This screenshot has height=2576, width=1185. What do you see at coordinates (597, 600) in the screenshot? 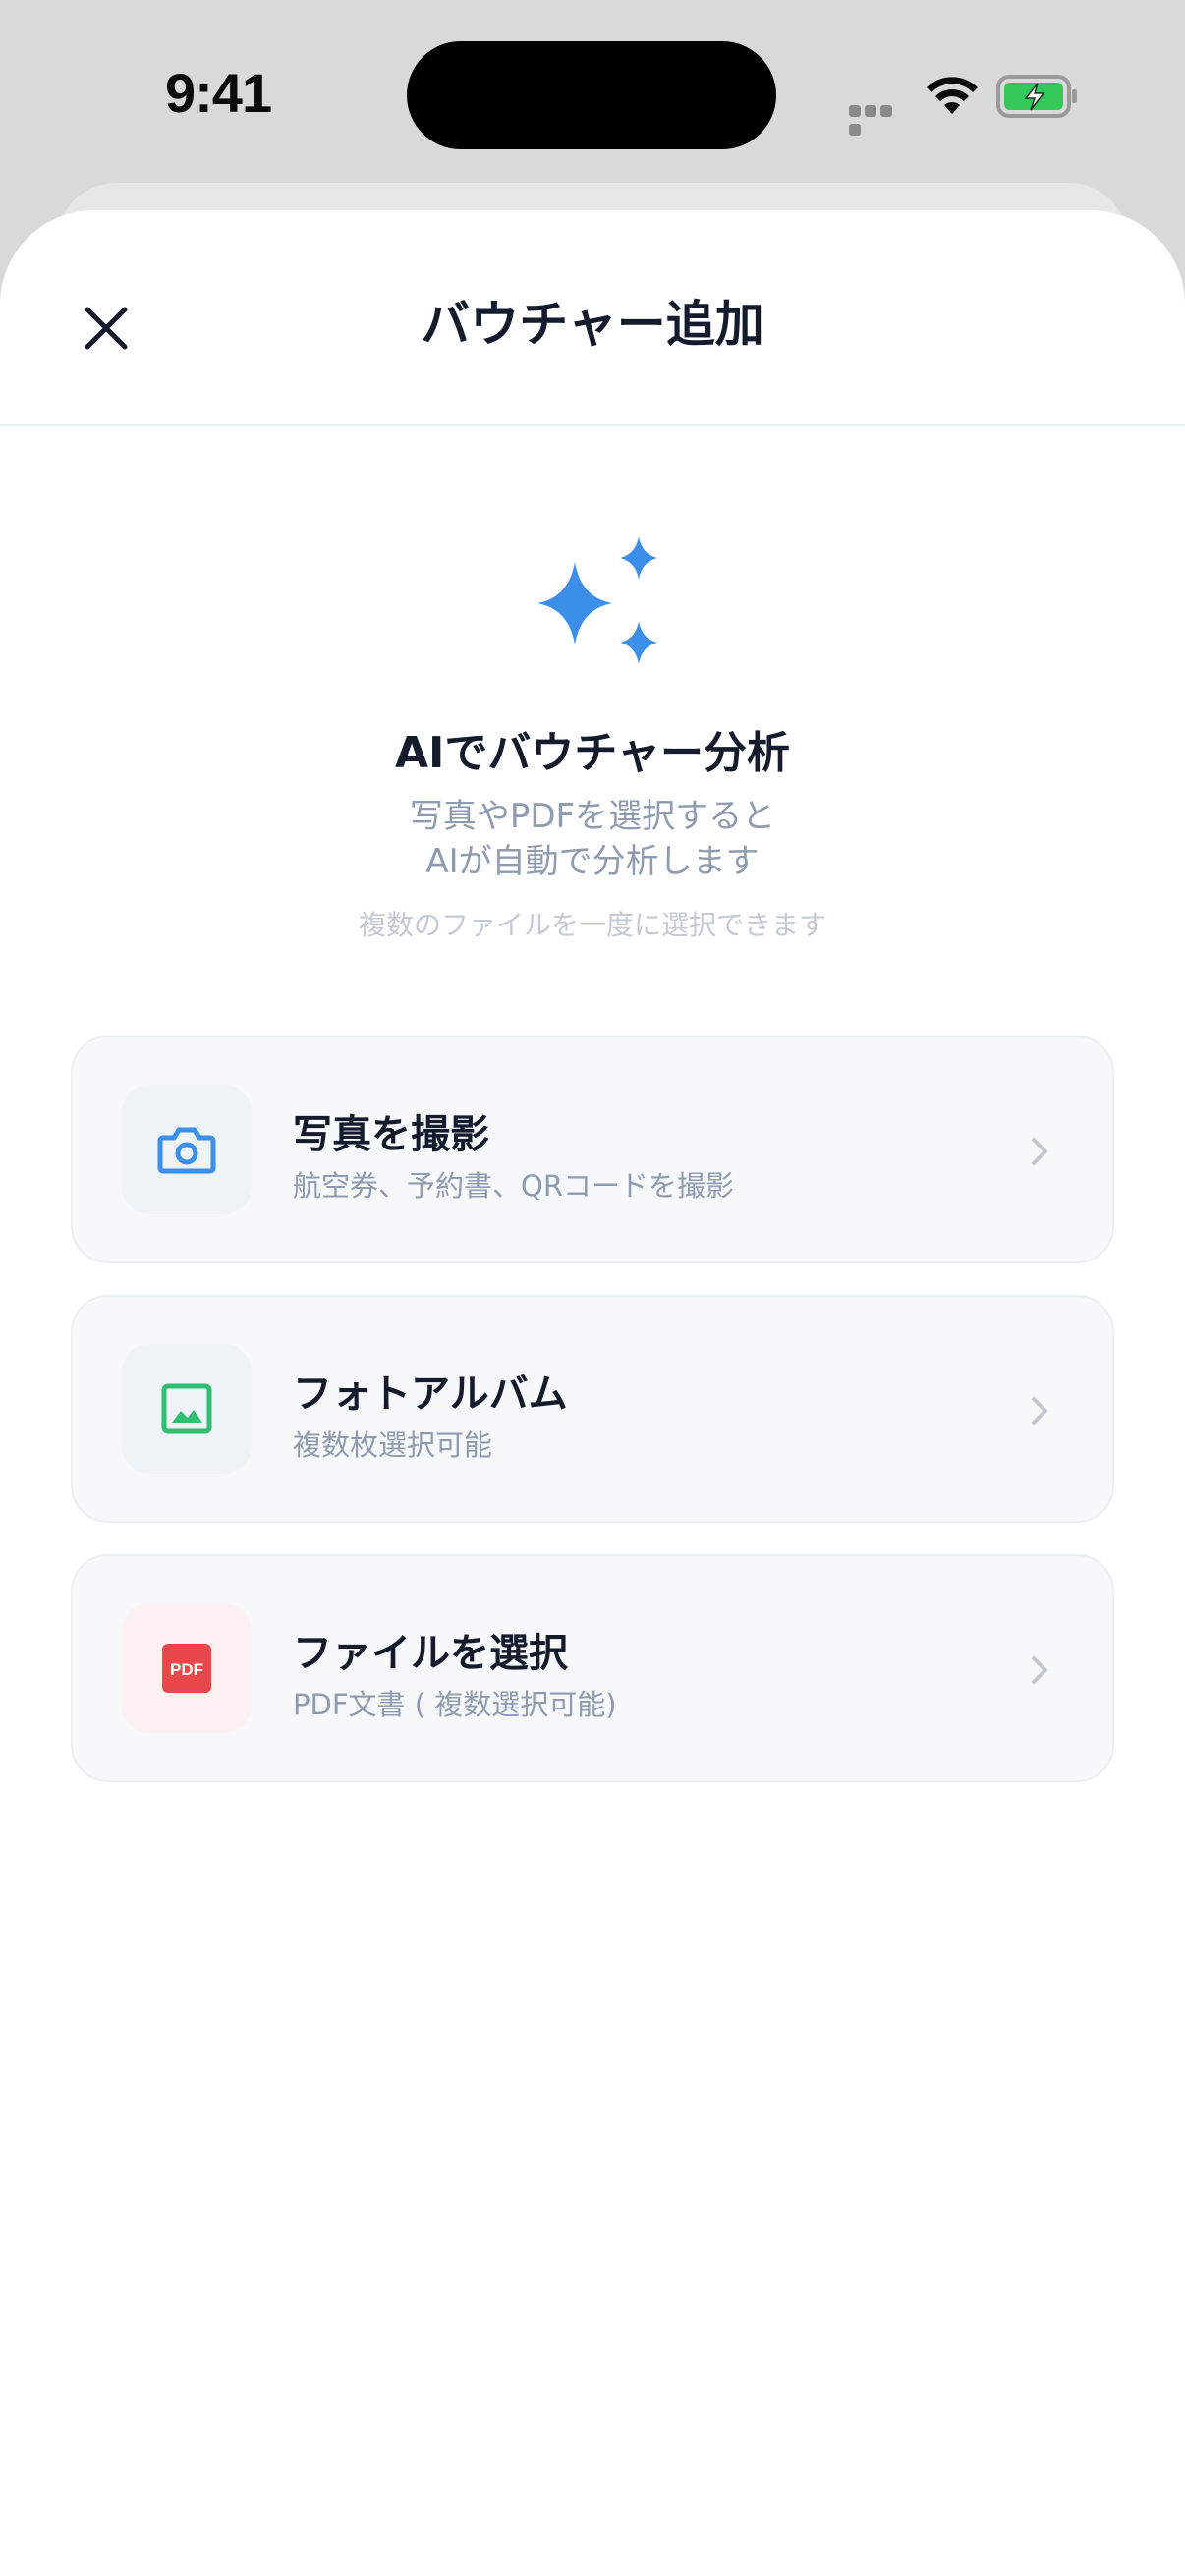
I see `sparkle-icon` at bounding box center [597, 600].